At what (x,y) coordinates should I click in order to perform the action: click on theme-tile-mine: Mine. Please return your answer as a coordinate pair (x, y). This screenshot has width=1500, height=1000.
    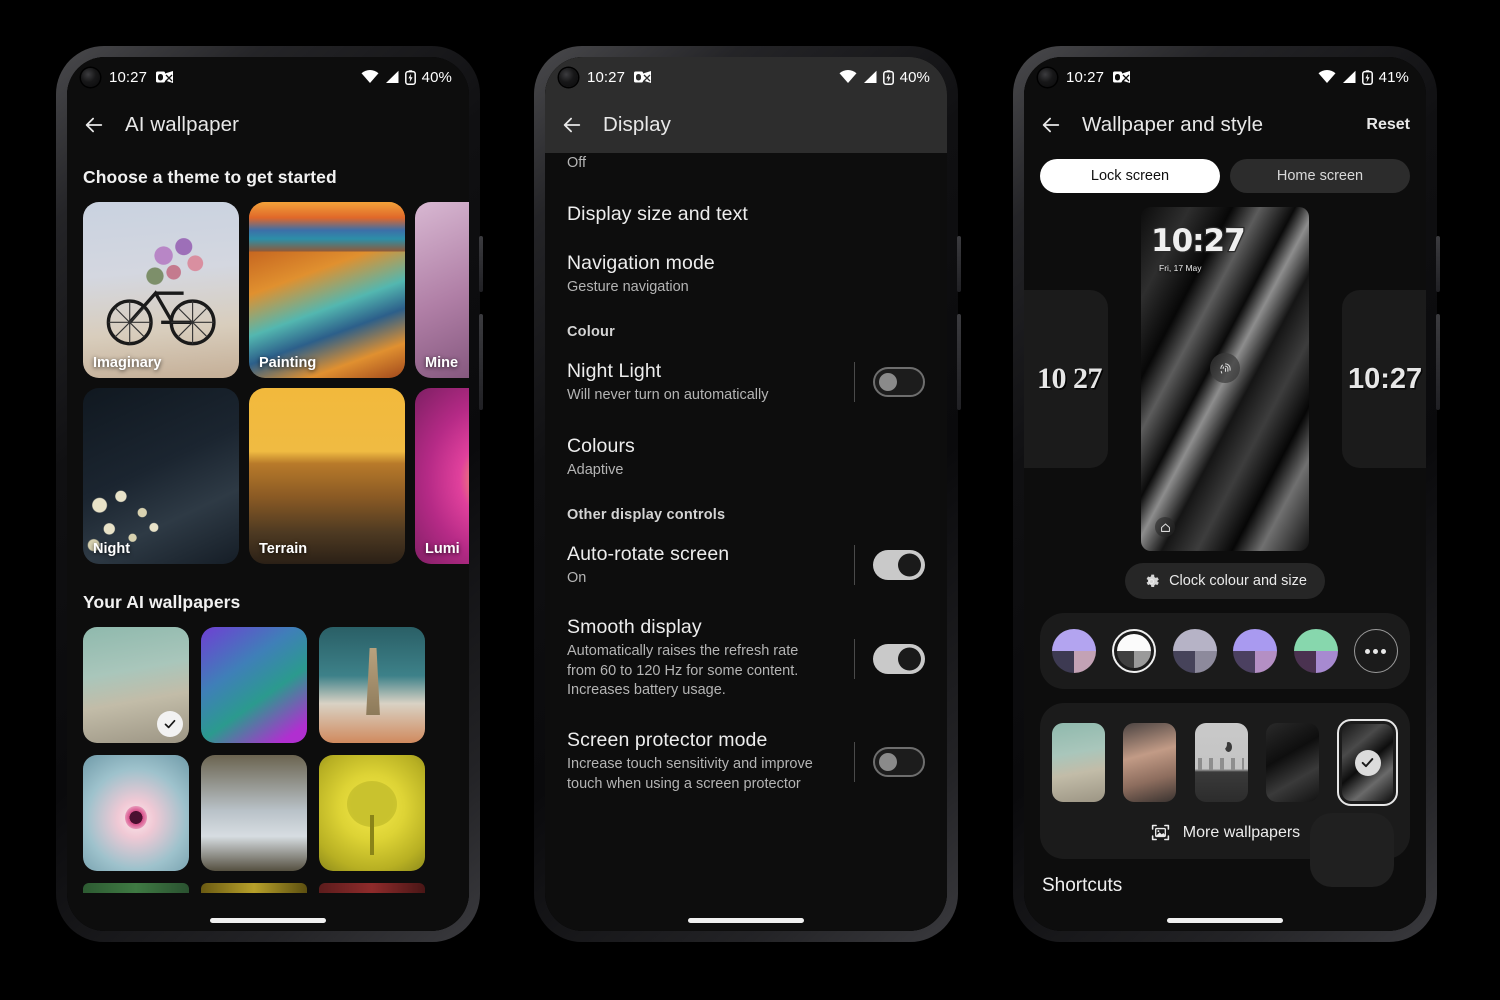
    Looking at the image, I should click on (442, 290).